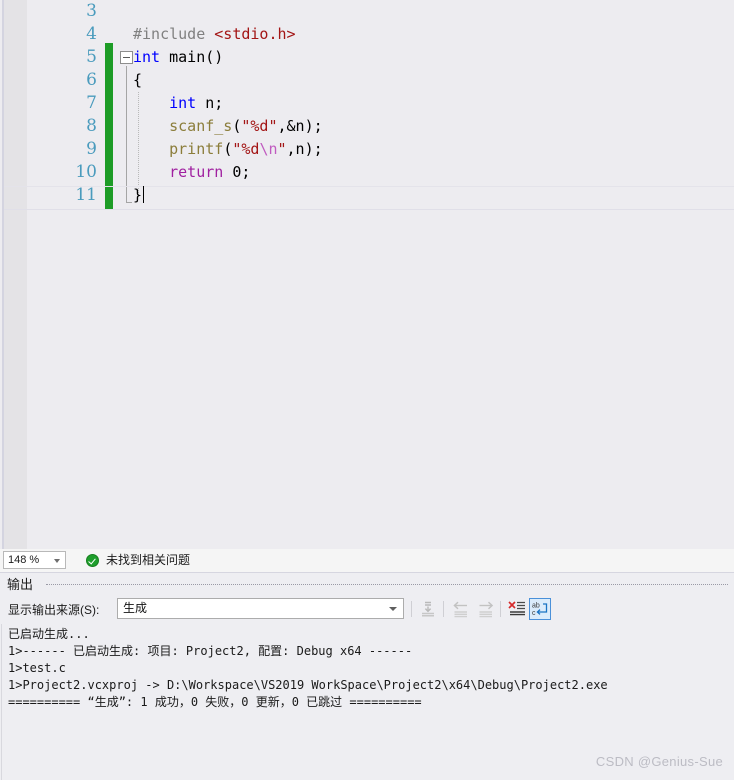 The image size is (734, 780). What do you see at coordinates (536, 606) in the screenshot?
I see `svg-text: ab` at bounding box center [536, 606].